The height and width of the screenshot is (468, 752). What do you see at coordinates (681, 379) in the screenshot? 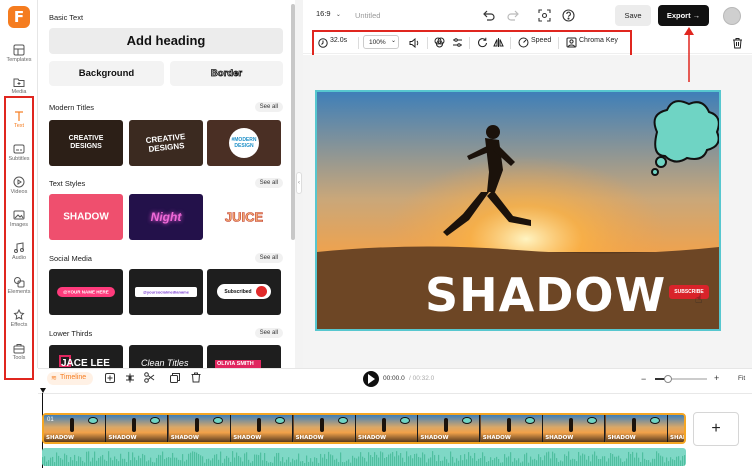
I see `timeline-zoom-slider` at bounding box center [681, 379].